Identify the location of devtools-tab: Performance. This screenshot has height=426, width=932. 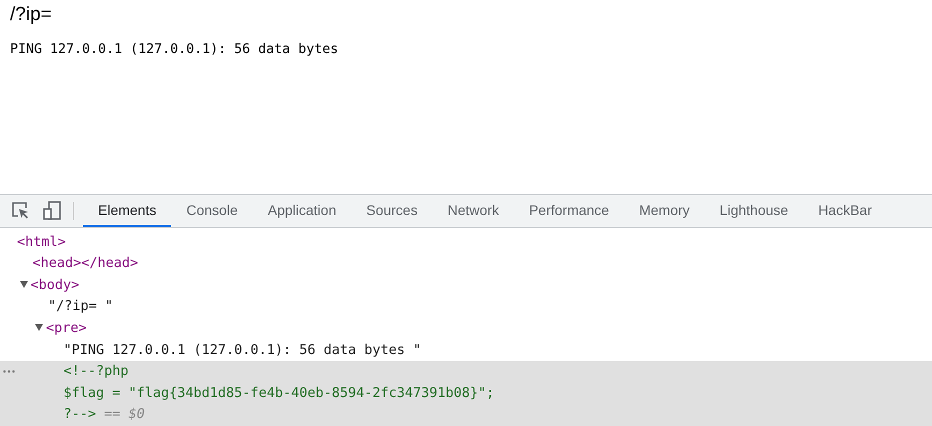
(569, 210).